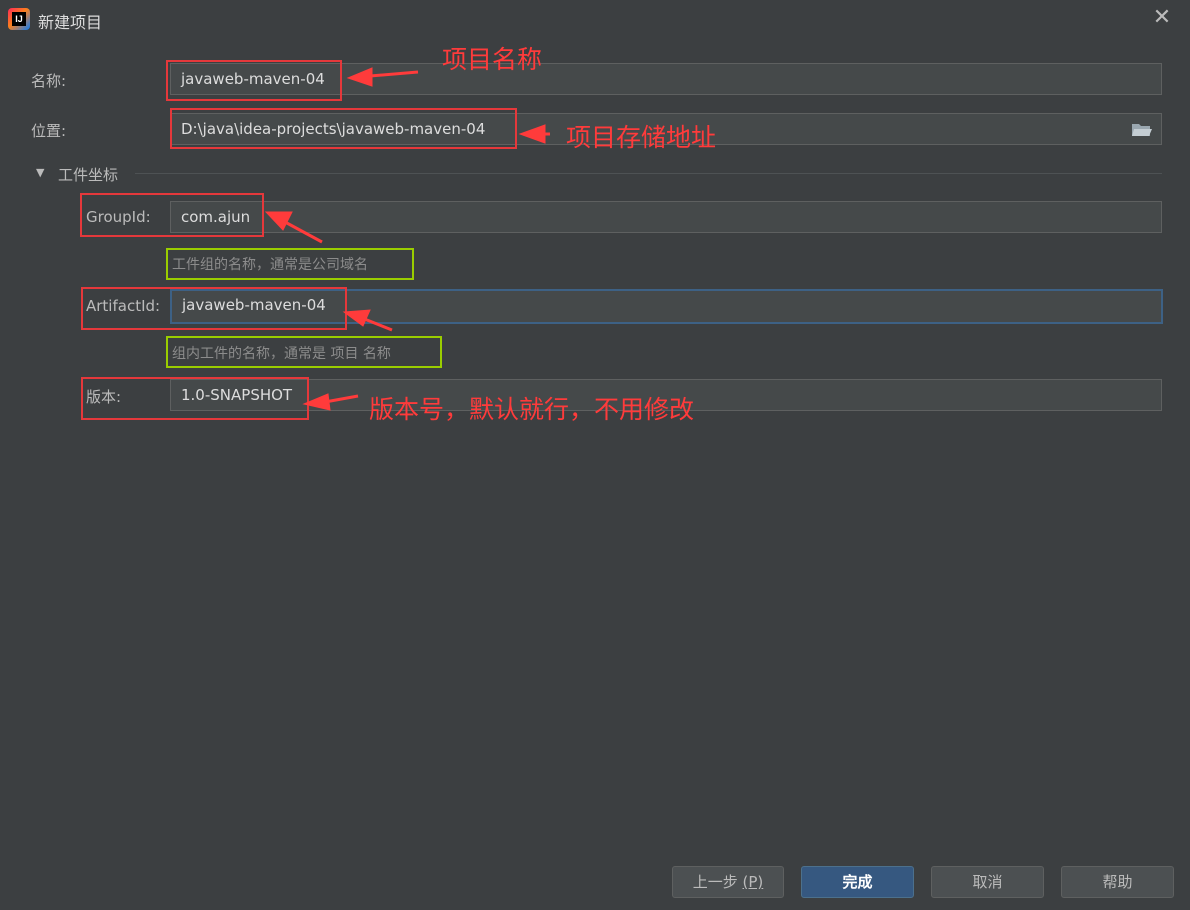 Image resolution: width=1190 pixels, height=910 pixels. What do you see at coordinates (717, 882) in the screenshot?
I see `previous-button-label: 上一步` at bounding box center [717, 882].